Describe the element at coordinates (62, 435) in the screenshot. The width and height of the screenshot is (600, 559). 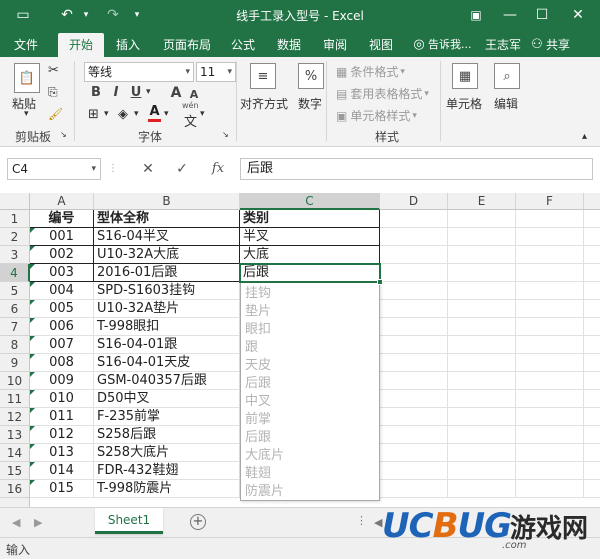
I see `cell-a: 012` at that location.